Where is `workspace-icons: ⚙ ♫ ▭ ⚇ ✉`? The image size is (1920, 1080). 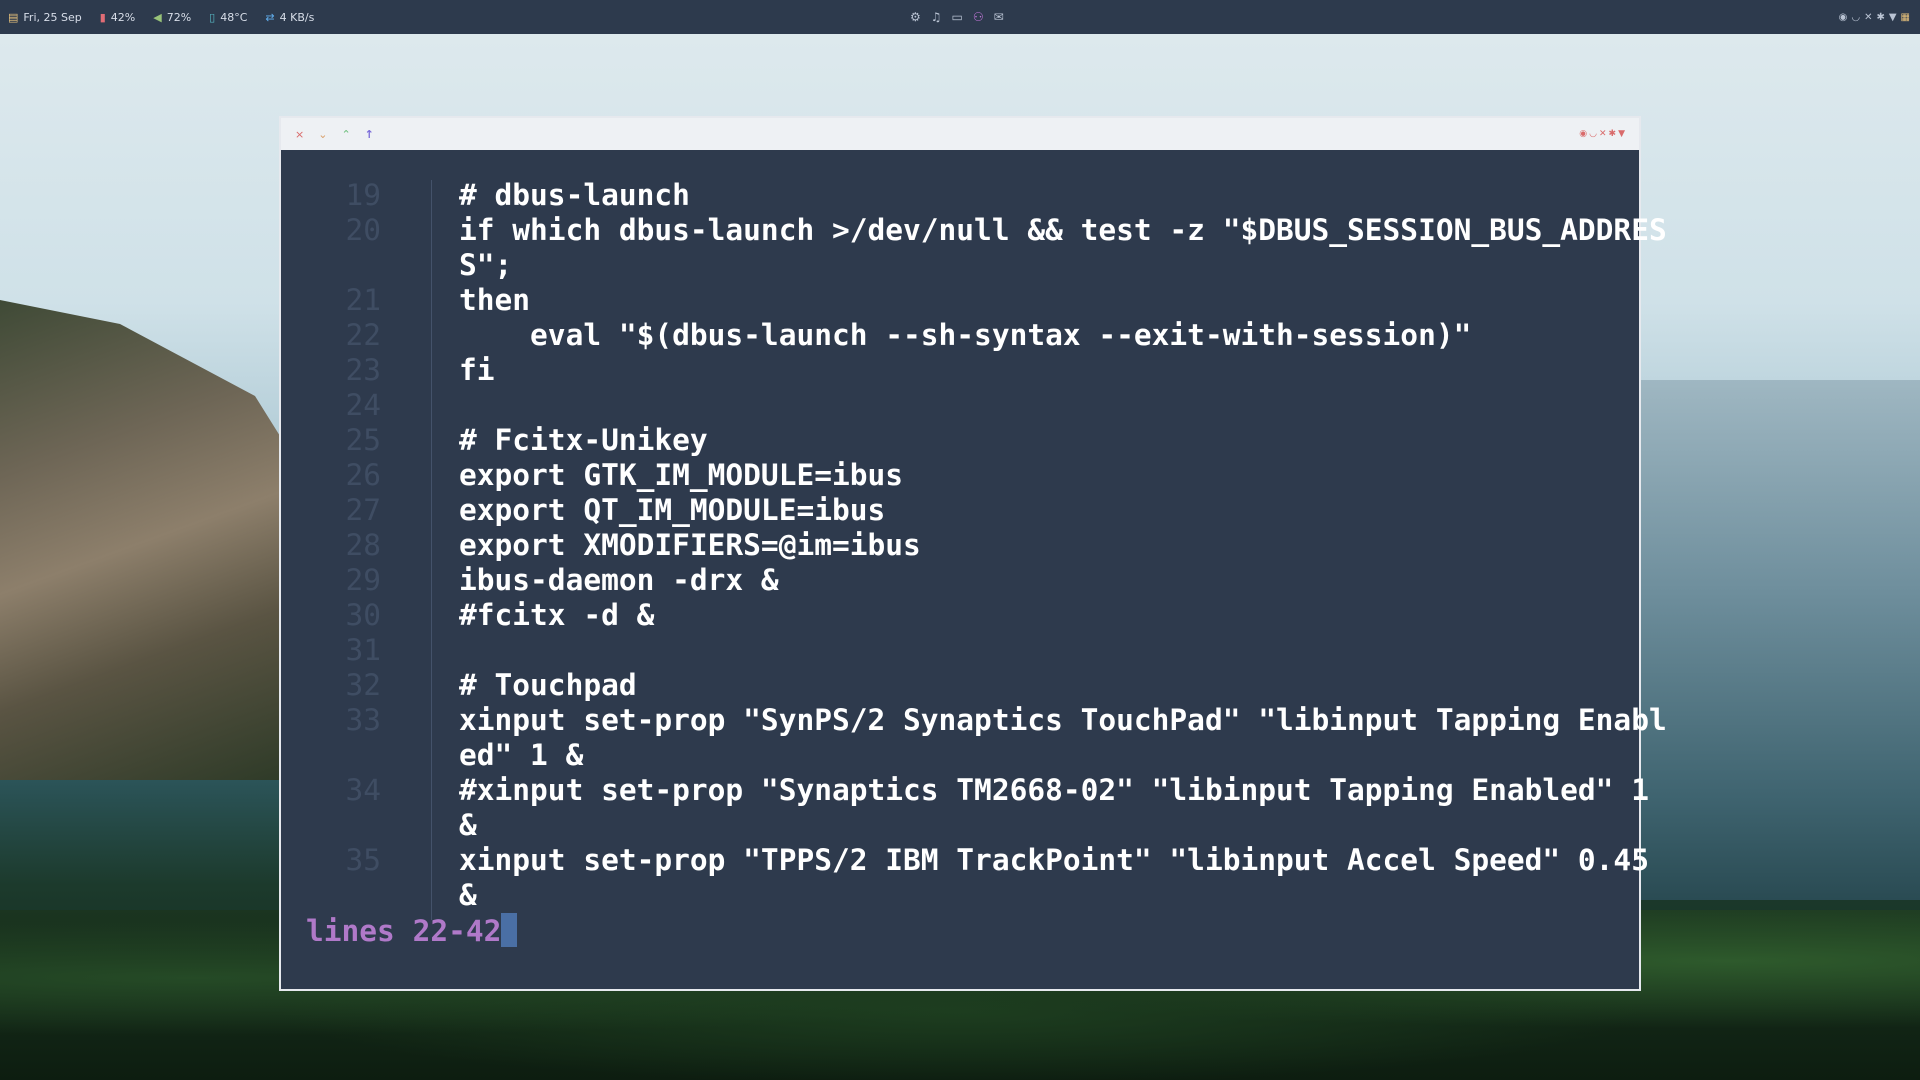
workspace-icons: ⚙ ♫ ▭ ⚇ ✉ is located at coordinates (957, 17).